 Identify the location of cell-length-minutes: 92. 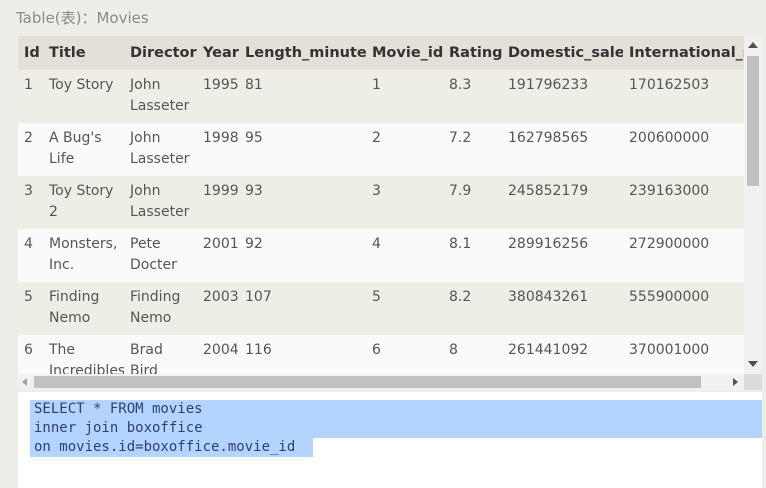
(302, 255).